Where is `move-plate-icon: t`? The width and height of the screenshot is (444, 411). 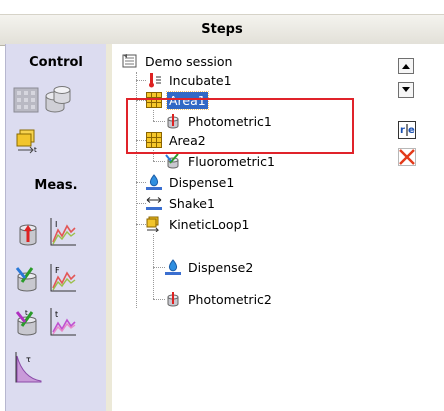
move-plate-icon: t is located at coordinates (27, 141).